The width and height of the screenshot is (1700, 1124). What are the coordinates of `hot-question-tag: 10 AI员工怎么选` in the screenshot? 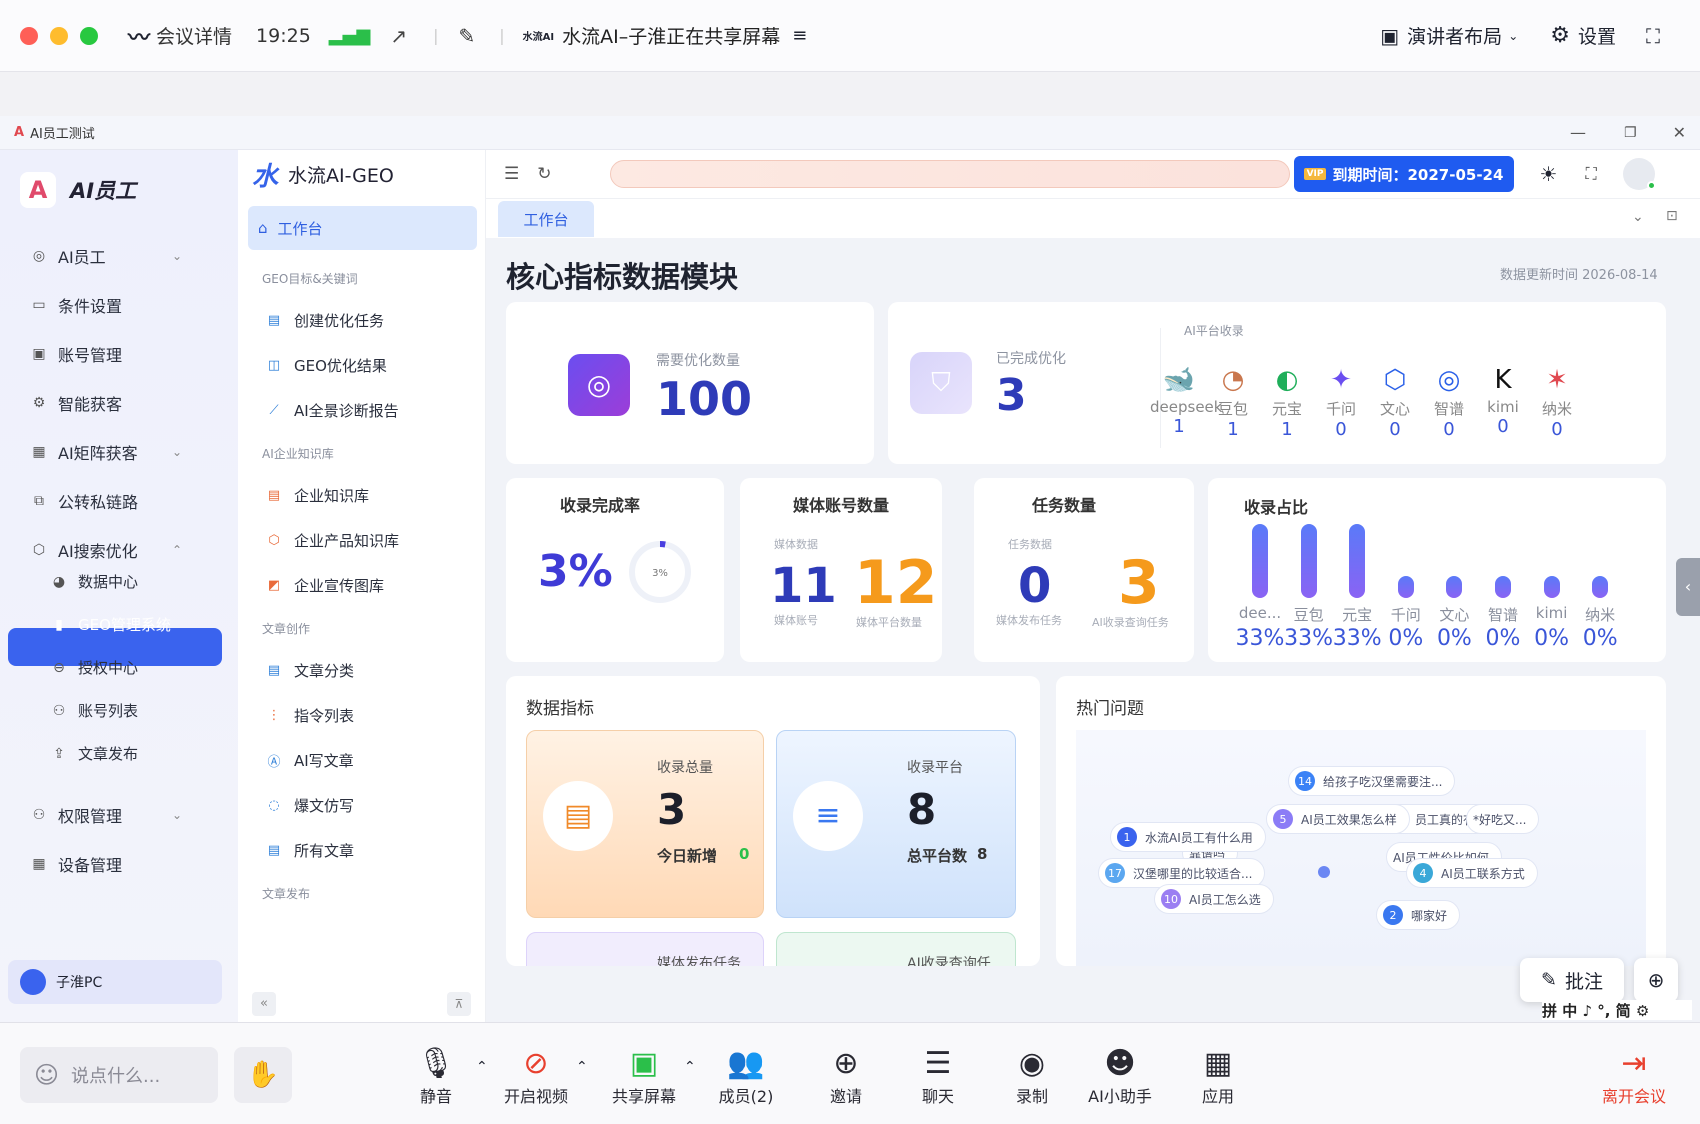 It's located at (1214, 899).